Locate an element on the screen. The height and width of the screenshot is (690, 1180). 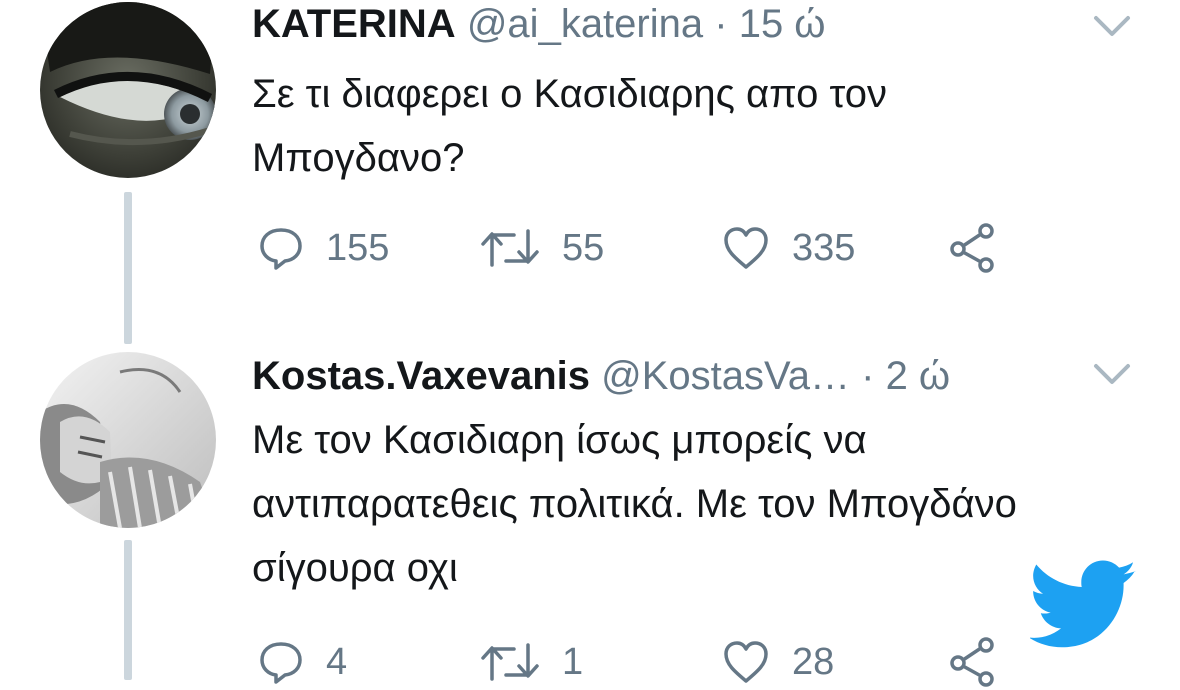
reply-count: 155 is located at coordinates (358, 247).